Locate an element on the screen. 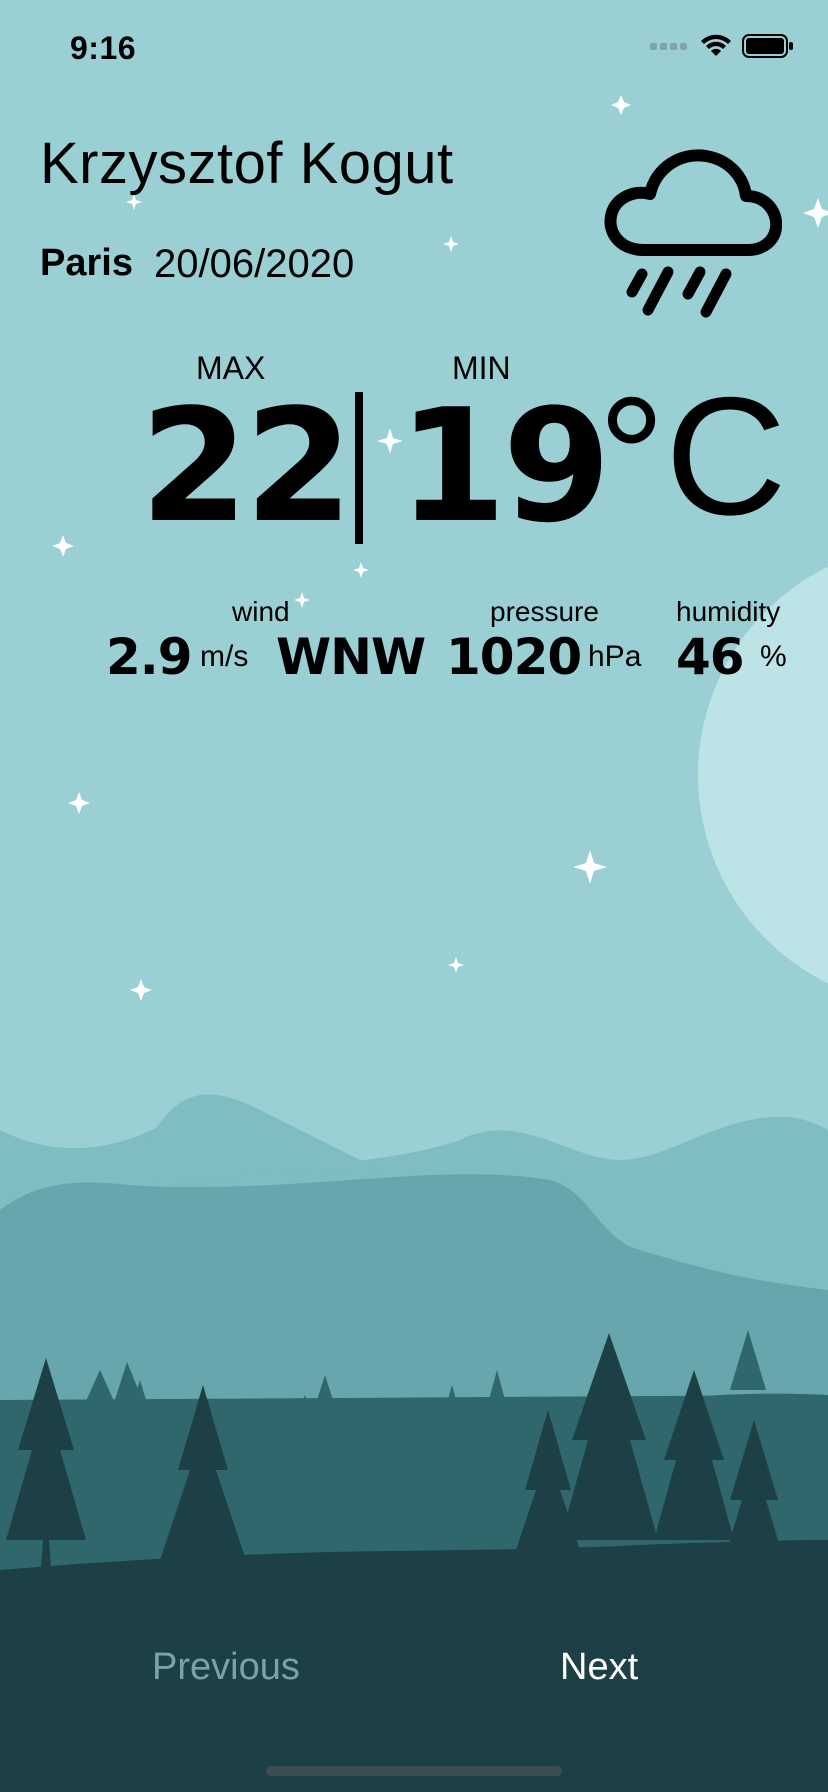 The width and height of the screenshot is (828, 1792). next-button: Next is located at coordinates (599, 1667).